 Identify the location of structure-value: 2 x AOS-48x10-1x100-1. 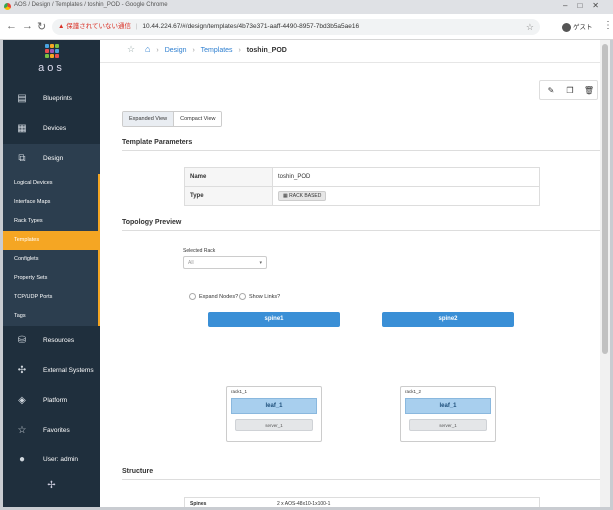
(304, 504).